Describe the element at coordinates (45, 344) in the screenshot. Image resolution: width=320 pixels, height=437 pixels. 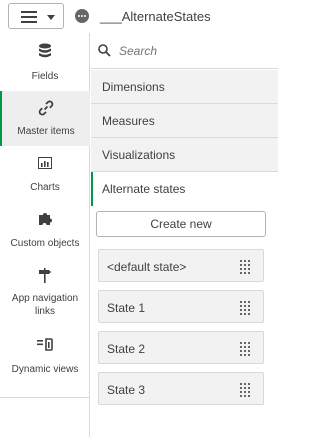
I see `dynamic-views-icon` at that location.